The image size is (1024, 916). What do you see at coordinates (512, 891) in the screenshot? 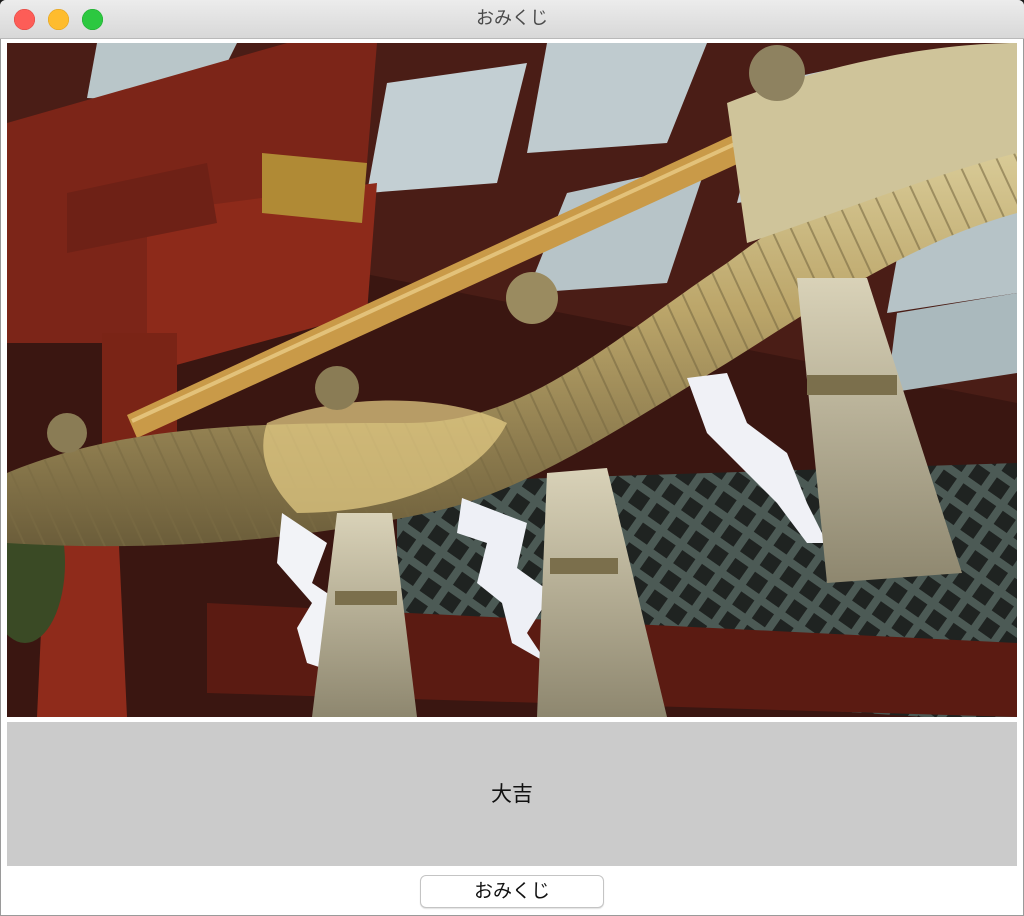
I see `draw-omikuji-button: おみくじ` at bounding box center [512, 891].